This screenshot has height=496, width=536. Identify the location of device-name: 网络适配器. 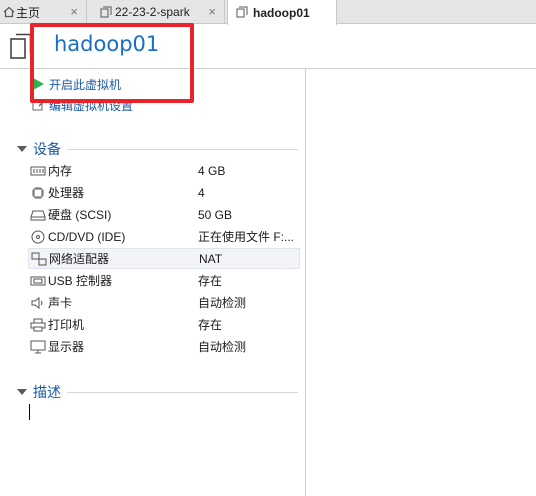
(79, 259).